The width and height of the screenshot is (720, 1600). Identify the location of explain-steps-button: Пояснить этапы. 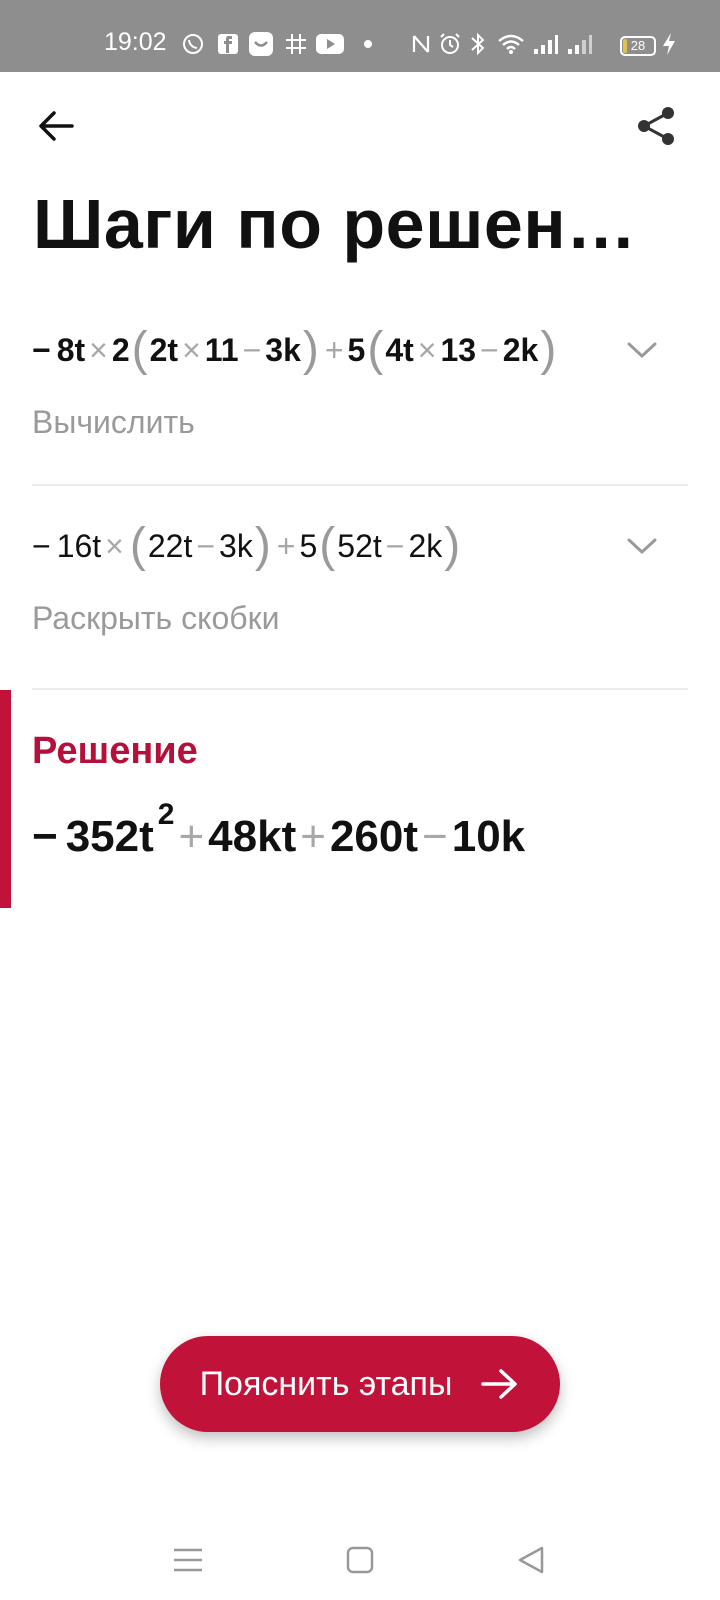
(360, 1384).